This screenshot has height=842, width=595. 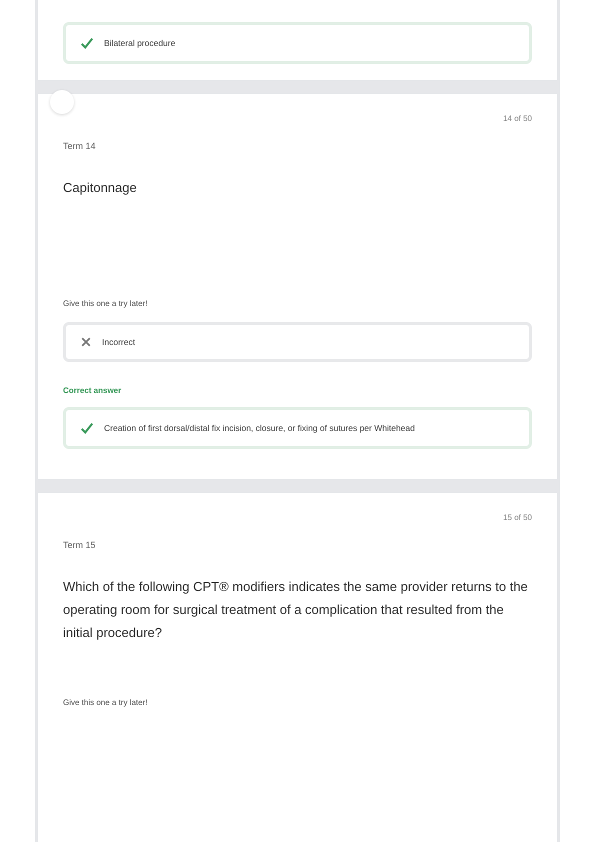 What do you see at coordinates (86, 342) in the screenshot?
I see `close-icon` at bounding box center [86, 342].